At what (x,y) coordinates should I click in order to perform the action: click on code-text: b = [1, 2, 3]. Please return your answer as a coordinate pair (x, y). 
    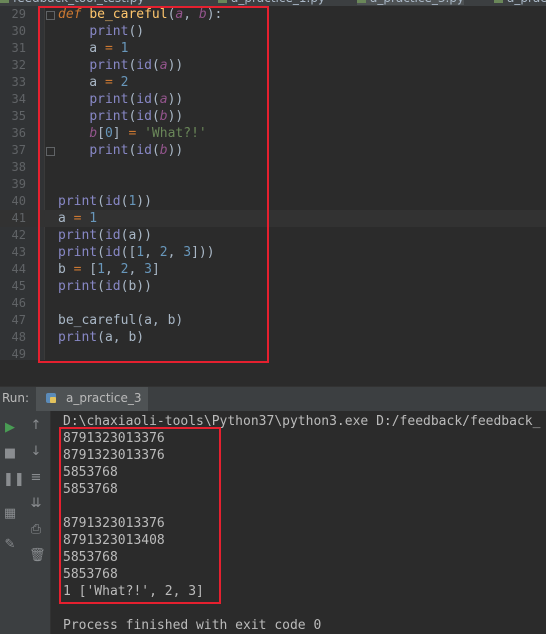
    Looking at the image, I should click on (109, 269).